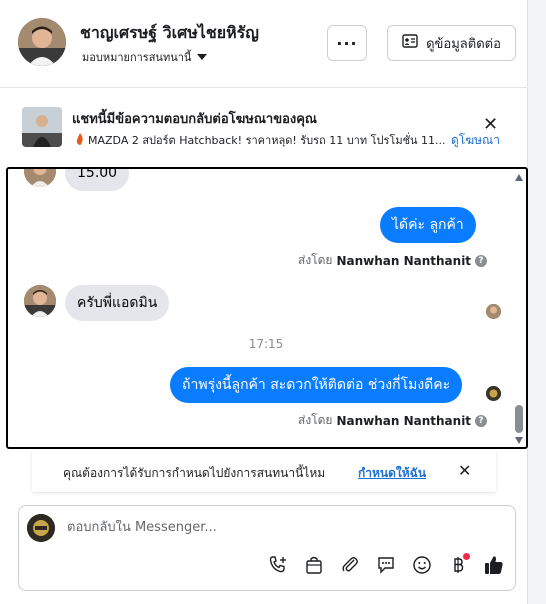 This screenshot has height=604, width=546. Describe the element at coordinates (466, 556) in the screenshot. I see `notification-dot` at that location.